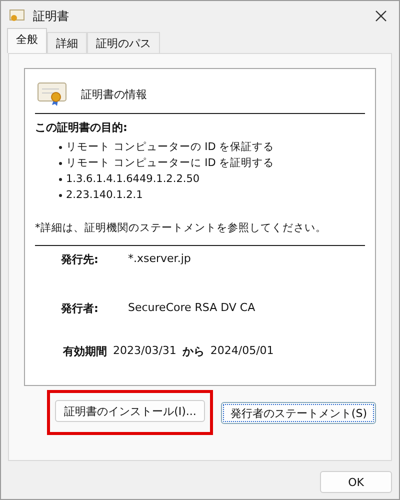 The height and width of the screenshot is (500, 400). I want to click on field-label: から, so click(193, 351).